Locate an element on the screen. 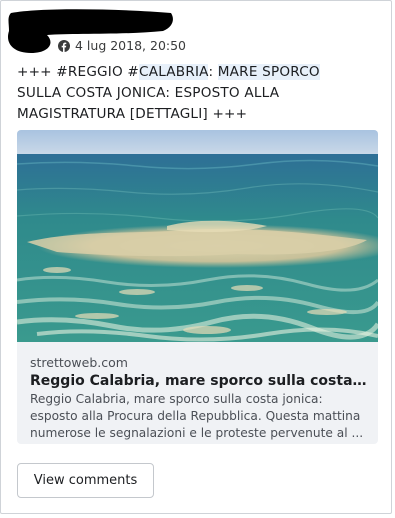  facebook-icon is located at coordinates (64, 45).